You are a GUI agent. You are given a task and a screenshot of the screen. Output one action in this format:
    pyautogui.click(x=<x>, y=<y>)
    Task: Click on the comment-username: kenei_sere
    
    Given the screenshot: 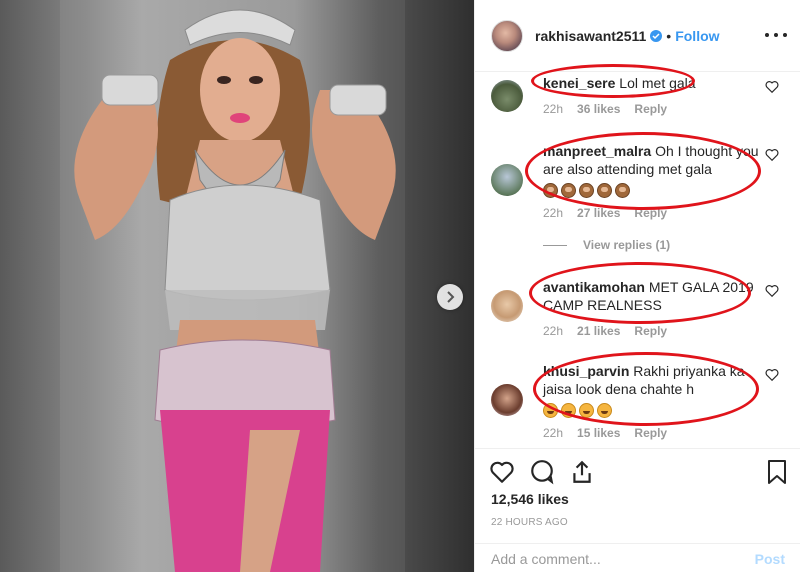 What is the action you would take?
    pyautogui.click(x=579, y=83)
    